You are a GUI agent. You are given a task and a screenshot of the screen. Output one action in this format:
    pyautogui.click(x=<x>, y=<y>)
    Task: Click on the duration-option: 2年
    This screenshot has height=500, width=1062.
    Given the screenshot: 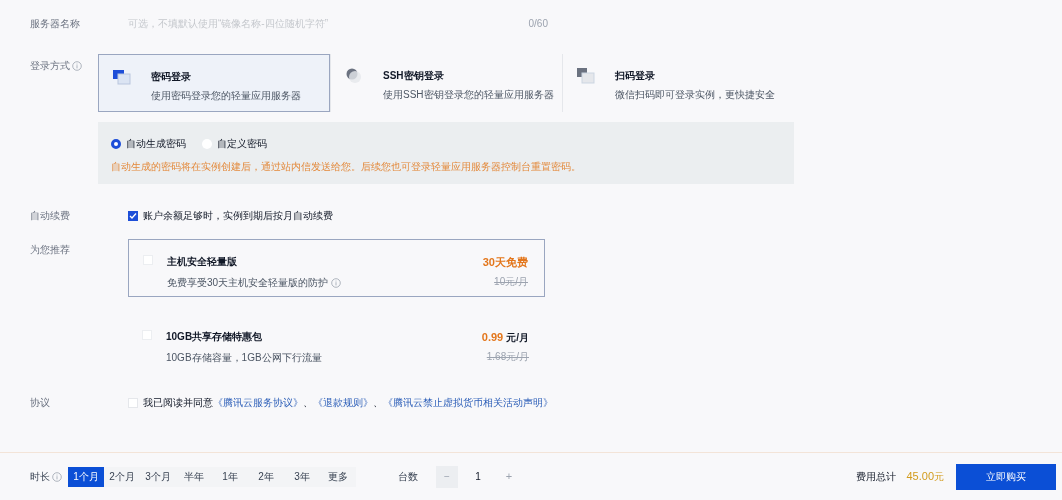 What is the action you would take?
    pyautogui.click(x=266, y=476)
    